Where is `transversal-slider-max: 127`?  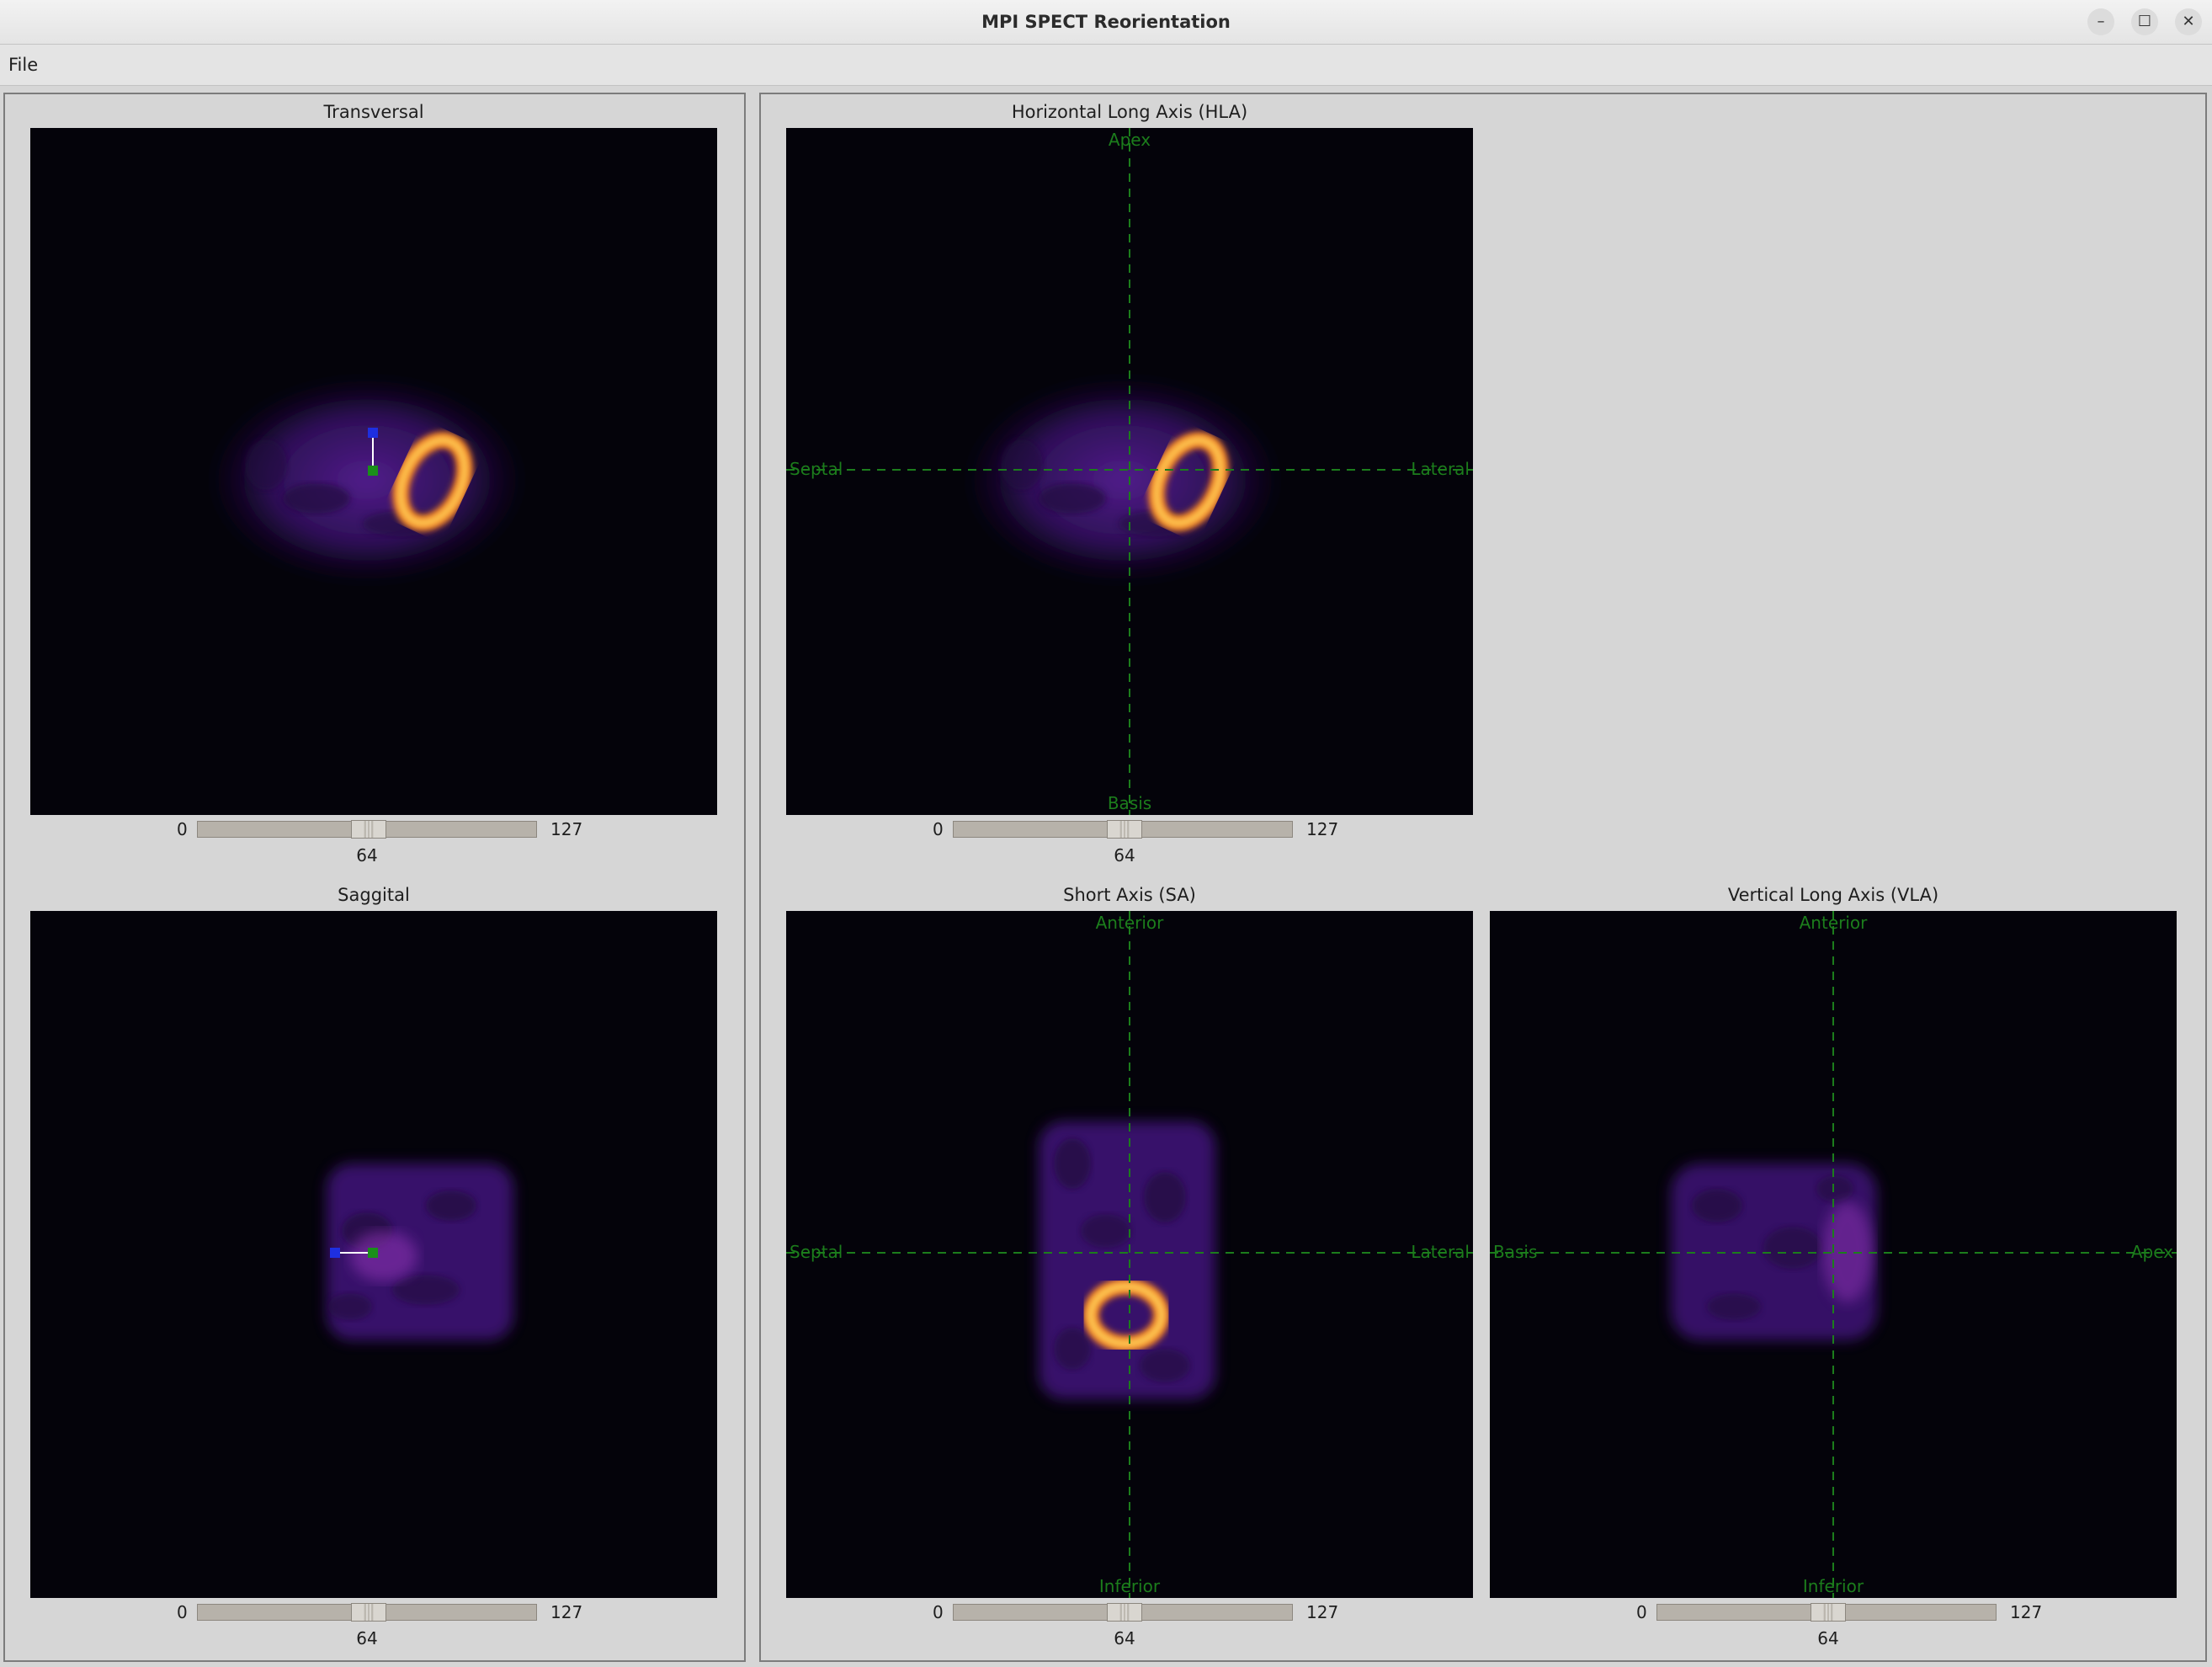
transversal-slider-max: 127 is located at coordinates (566, 829).